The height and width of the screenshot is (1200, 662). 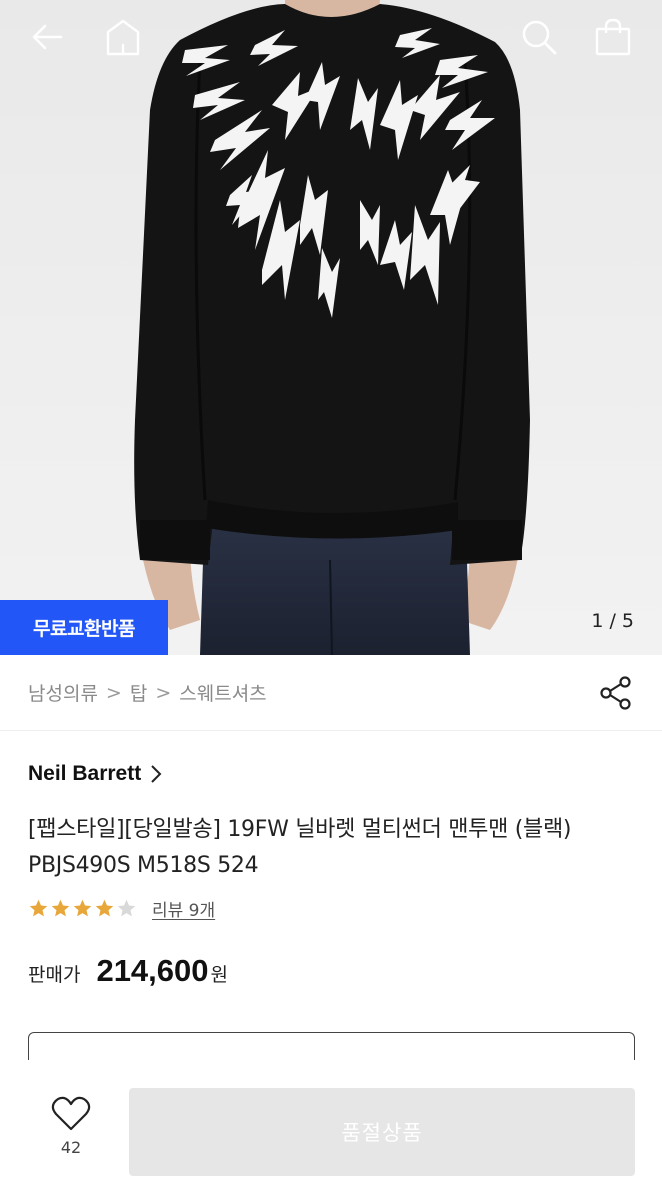 I want to click on sold-out-button: 품절상품, so click(x=382, y=1132).